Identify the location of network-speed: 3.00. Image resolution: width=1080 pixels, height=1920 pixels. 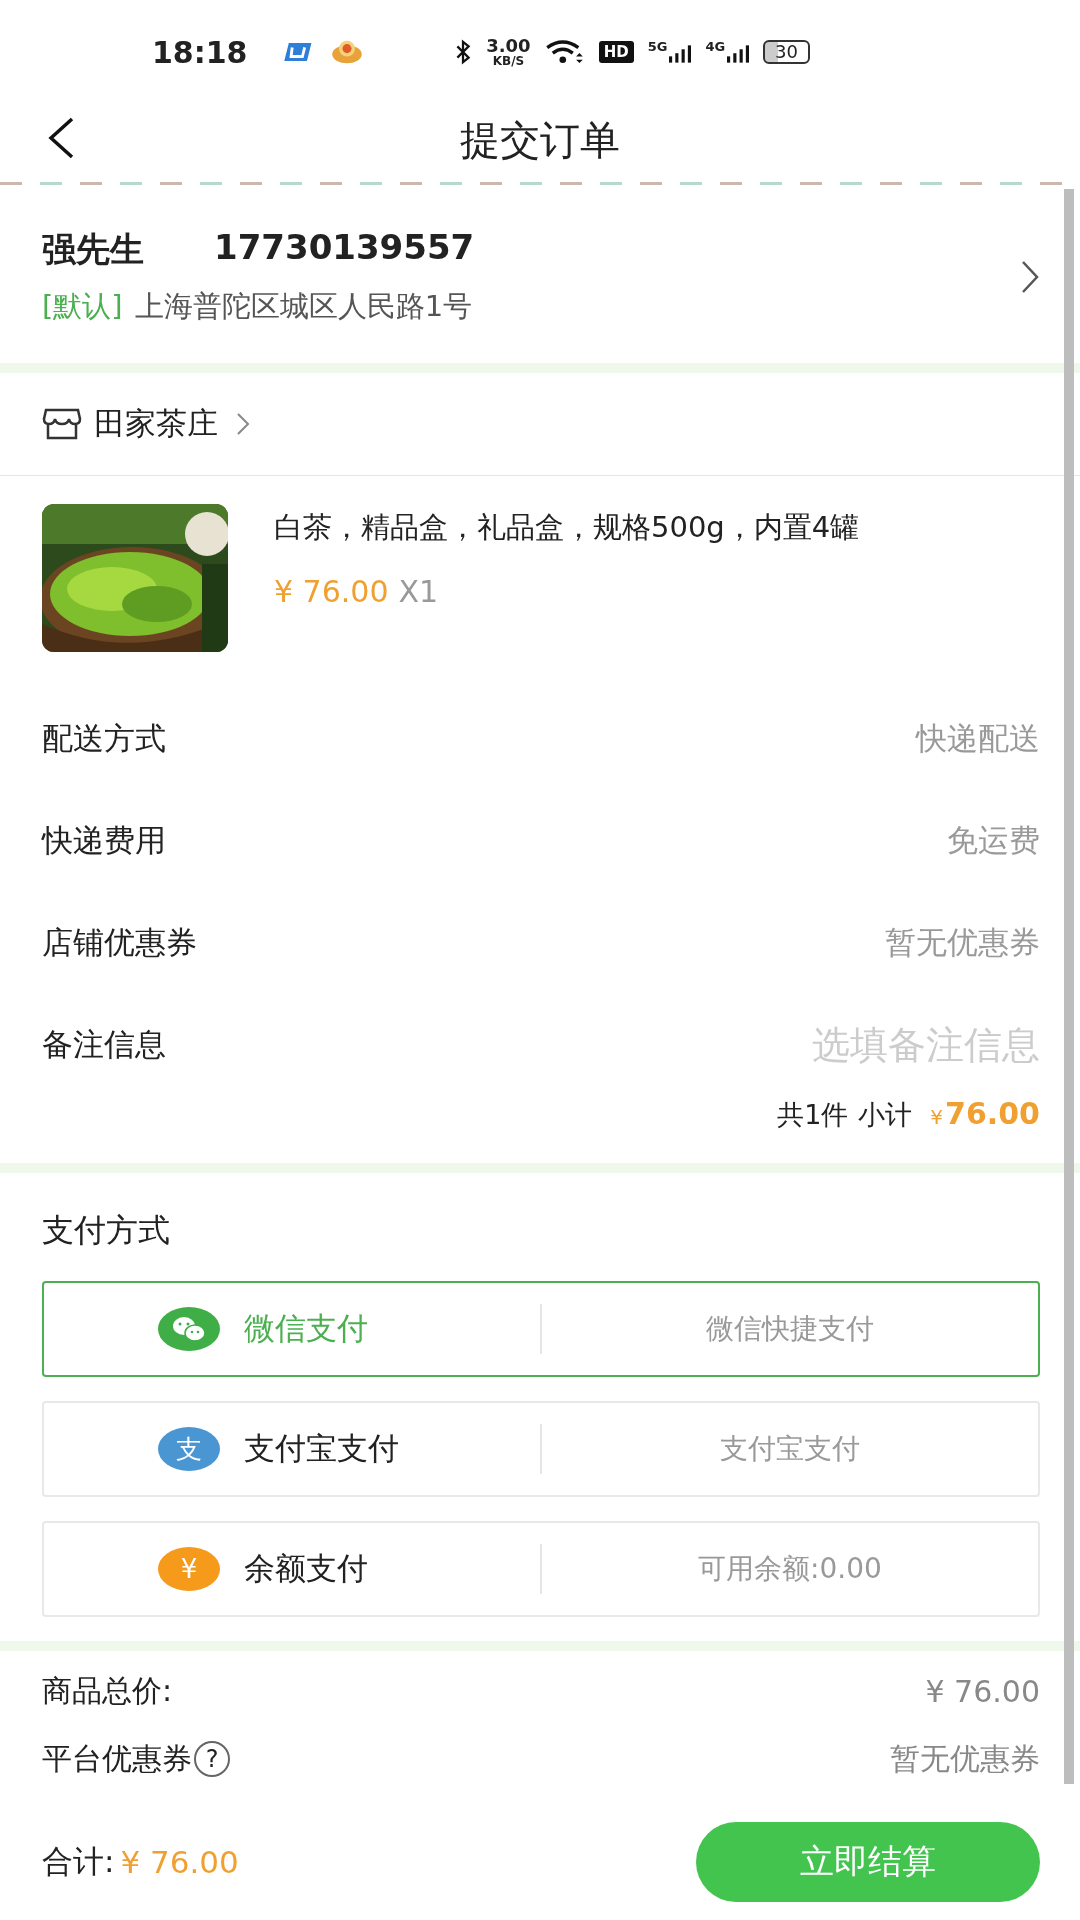
(508, 46).